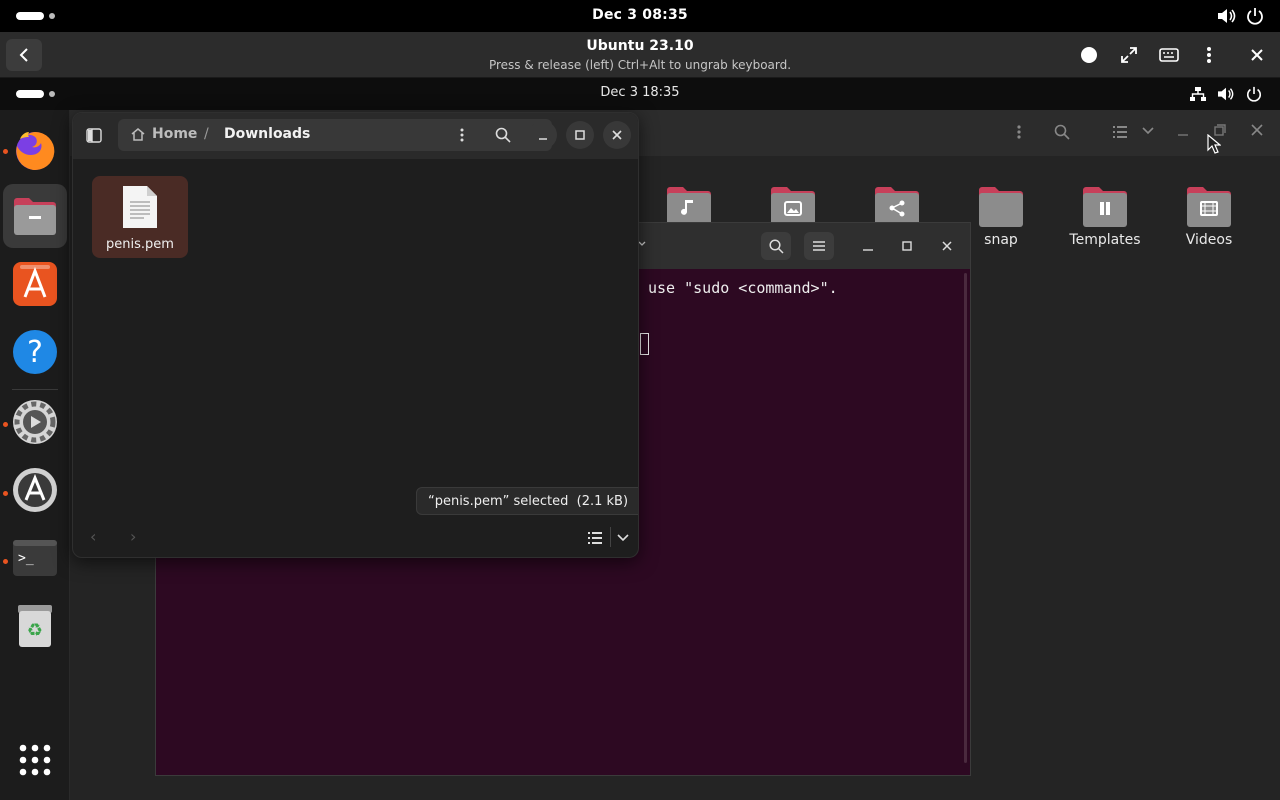  I want to click on mouse-pointer-icon, so click(1214, 144).